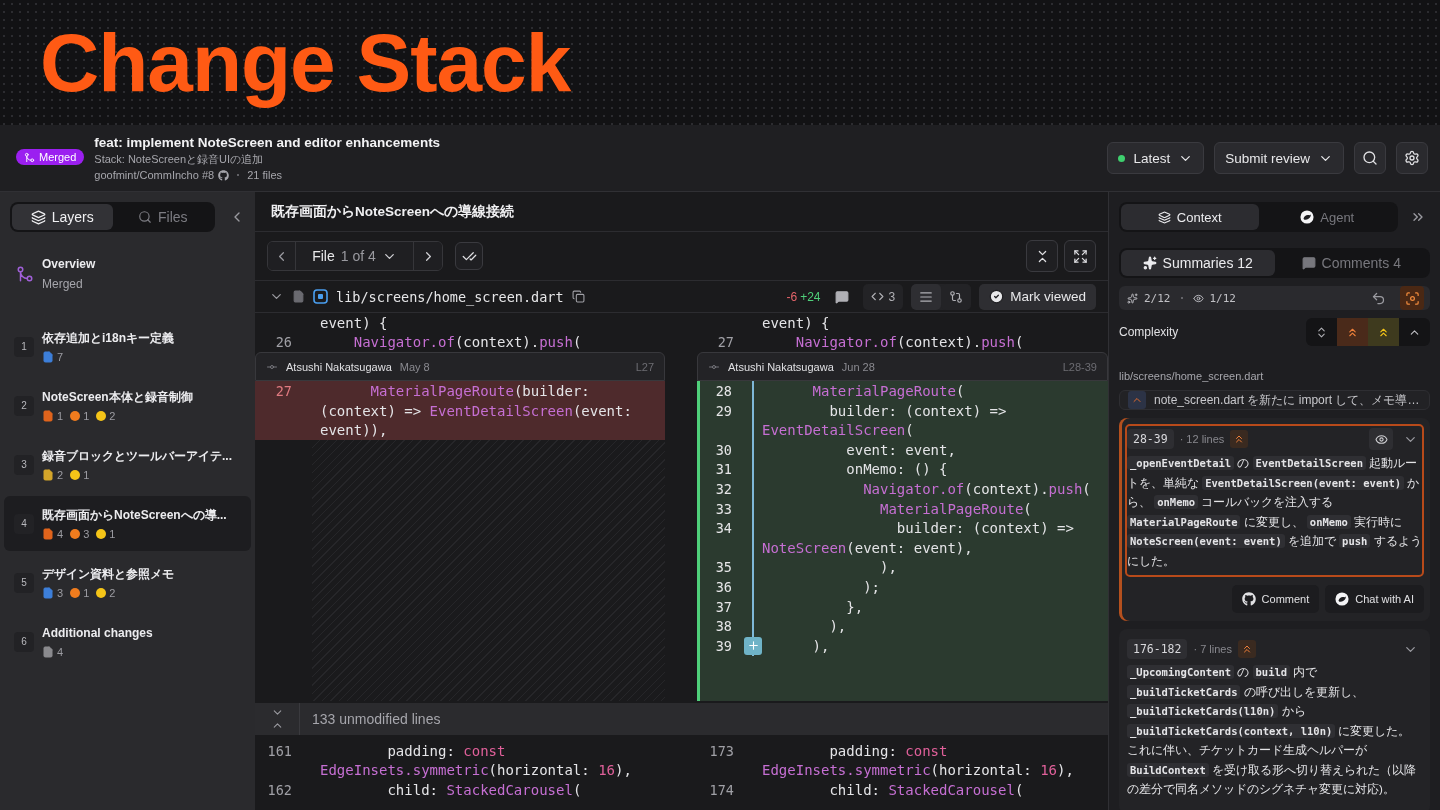  I want to click on code-line: event)),, so click(353, 430).